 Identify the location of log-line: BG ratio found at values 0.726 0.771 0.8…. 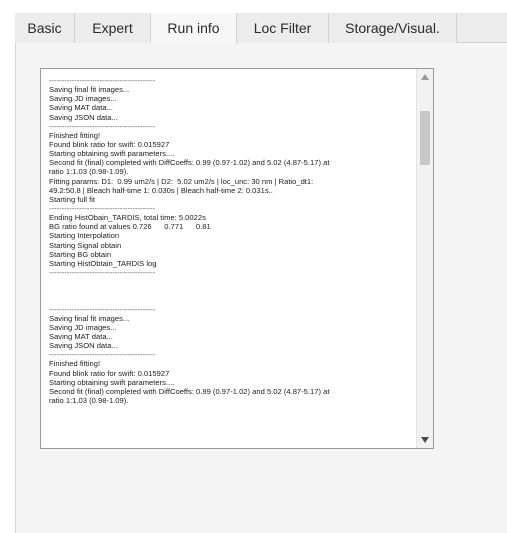
(130, 227).